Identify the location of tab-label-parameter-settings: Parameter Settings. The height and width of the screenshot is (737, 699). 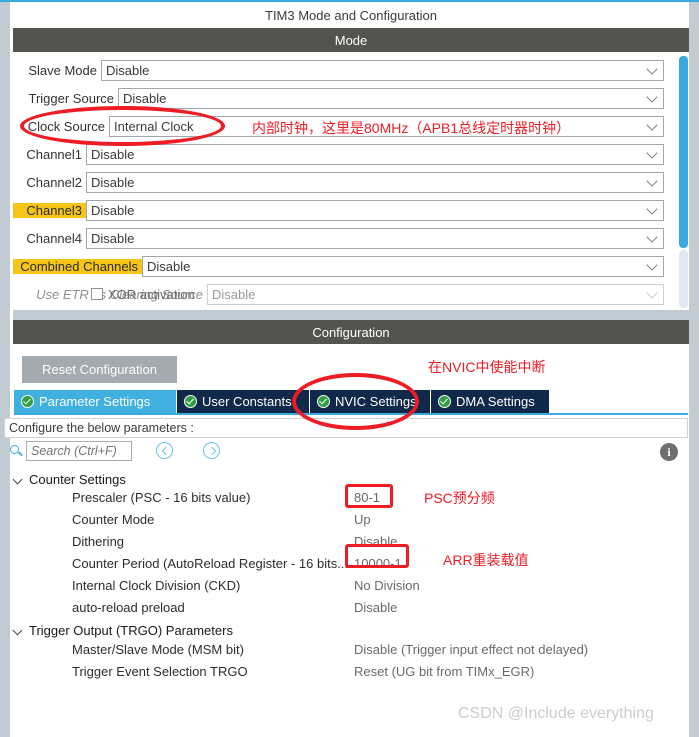
(95, 401).